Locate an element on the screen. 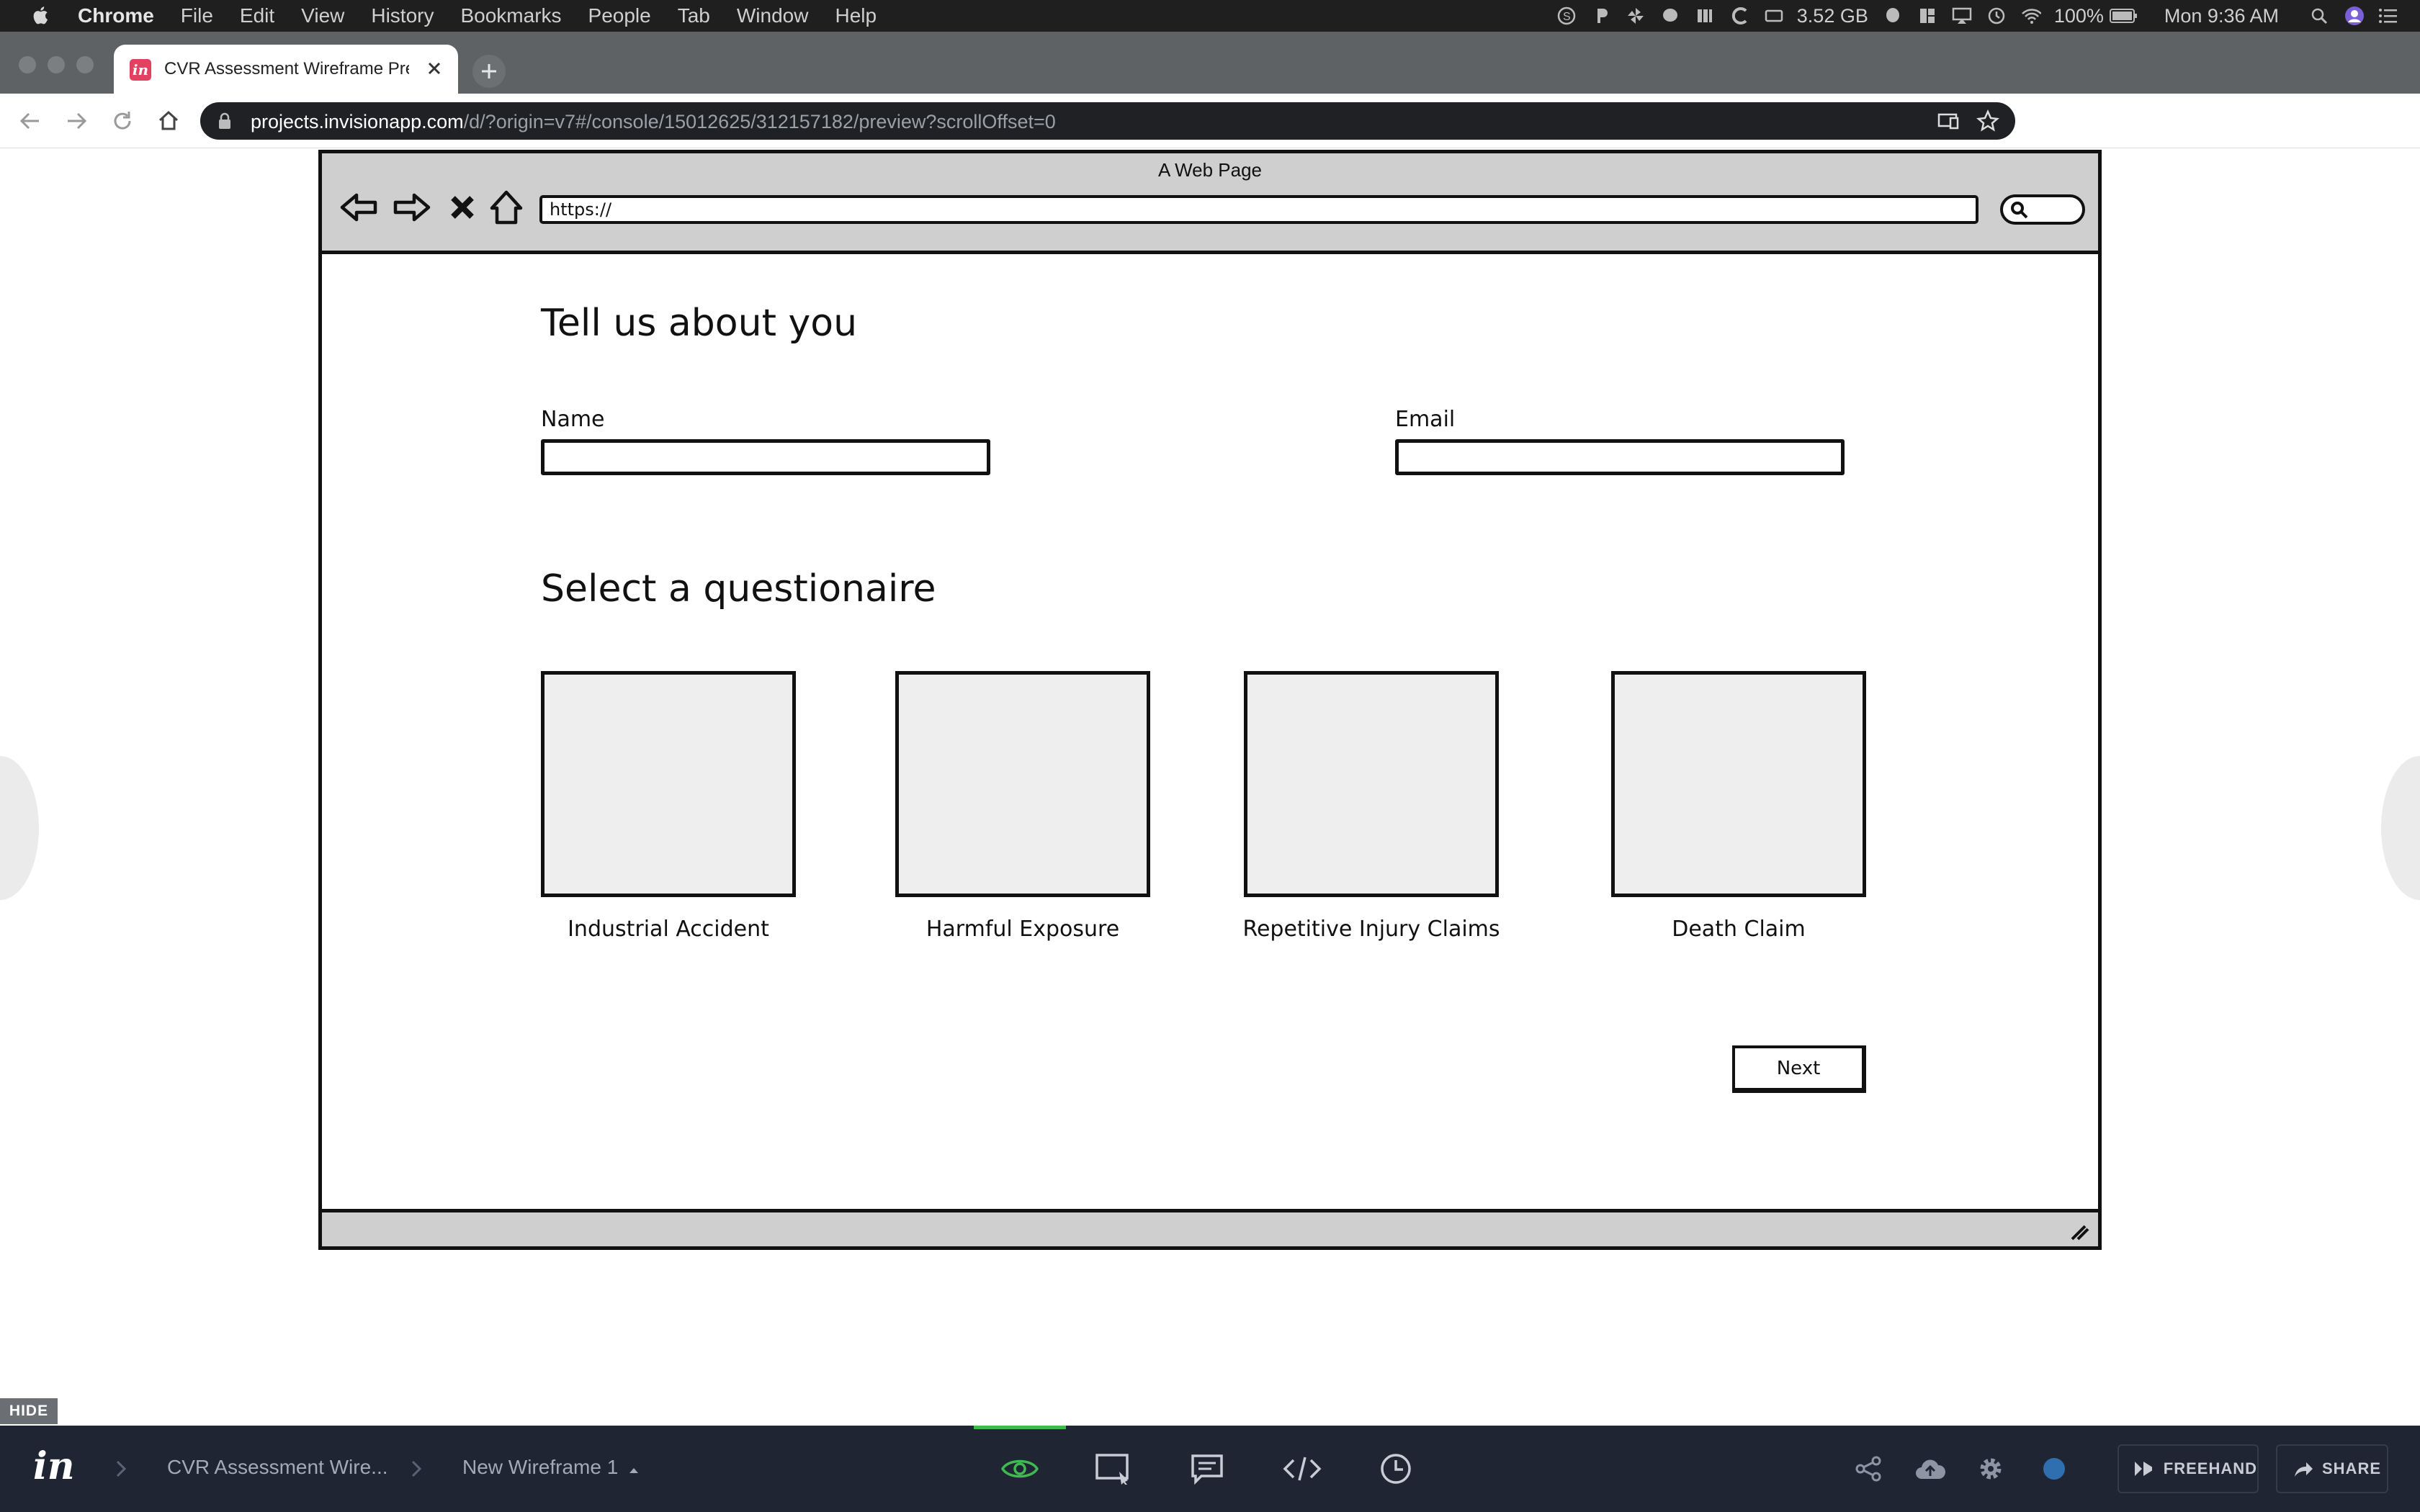 Image resolution: width=2420 pixels, height=1512 pixels. chat-bubble-icon is located at coordinates (1670, 16).